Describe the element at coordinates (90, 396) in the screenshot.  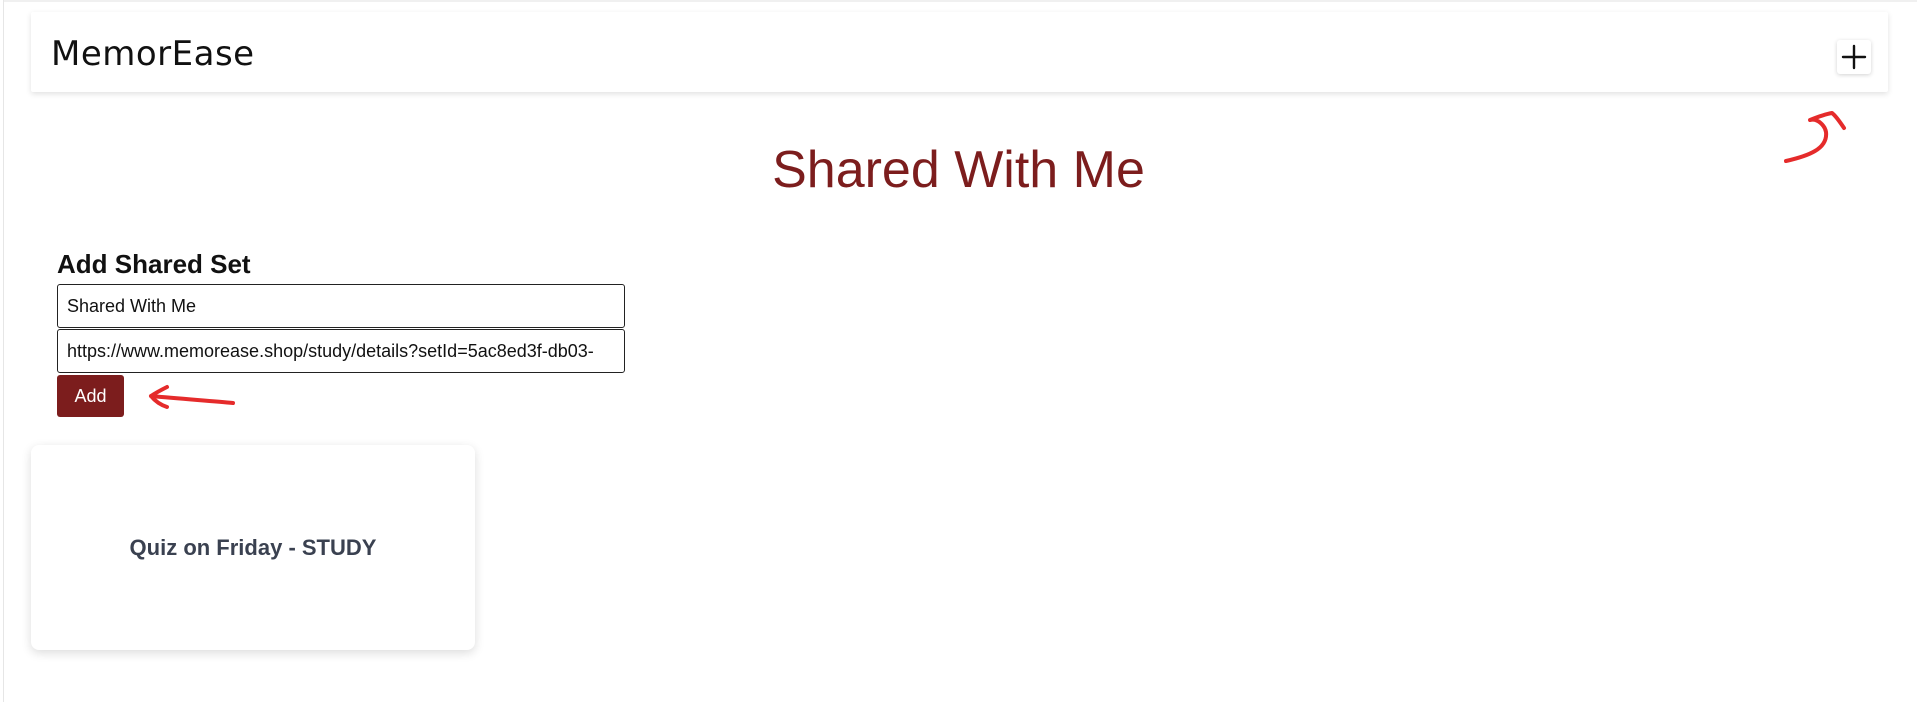
I see `add-button: Add` at that location.